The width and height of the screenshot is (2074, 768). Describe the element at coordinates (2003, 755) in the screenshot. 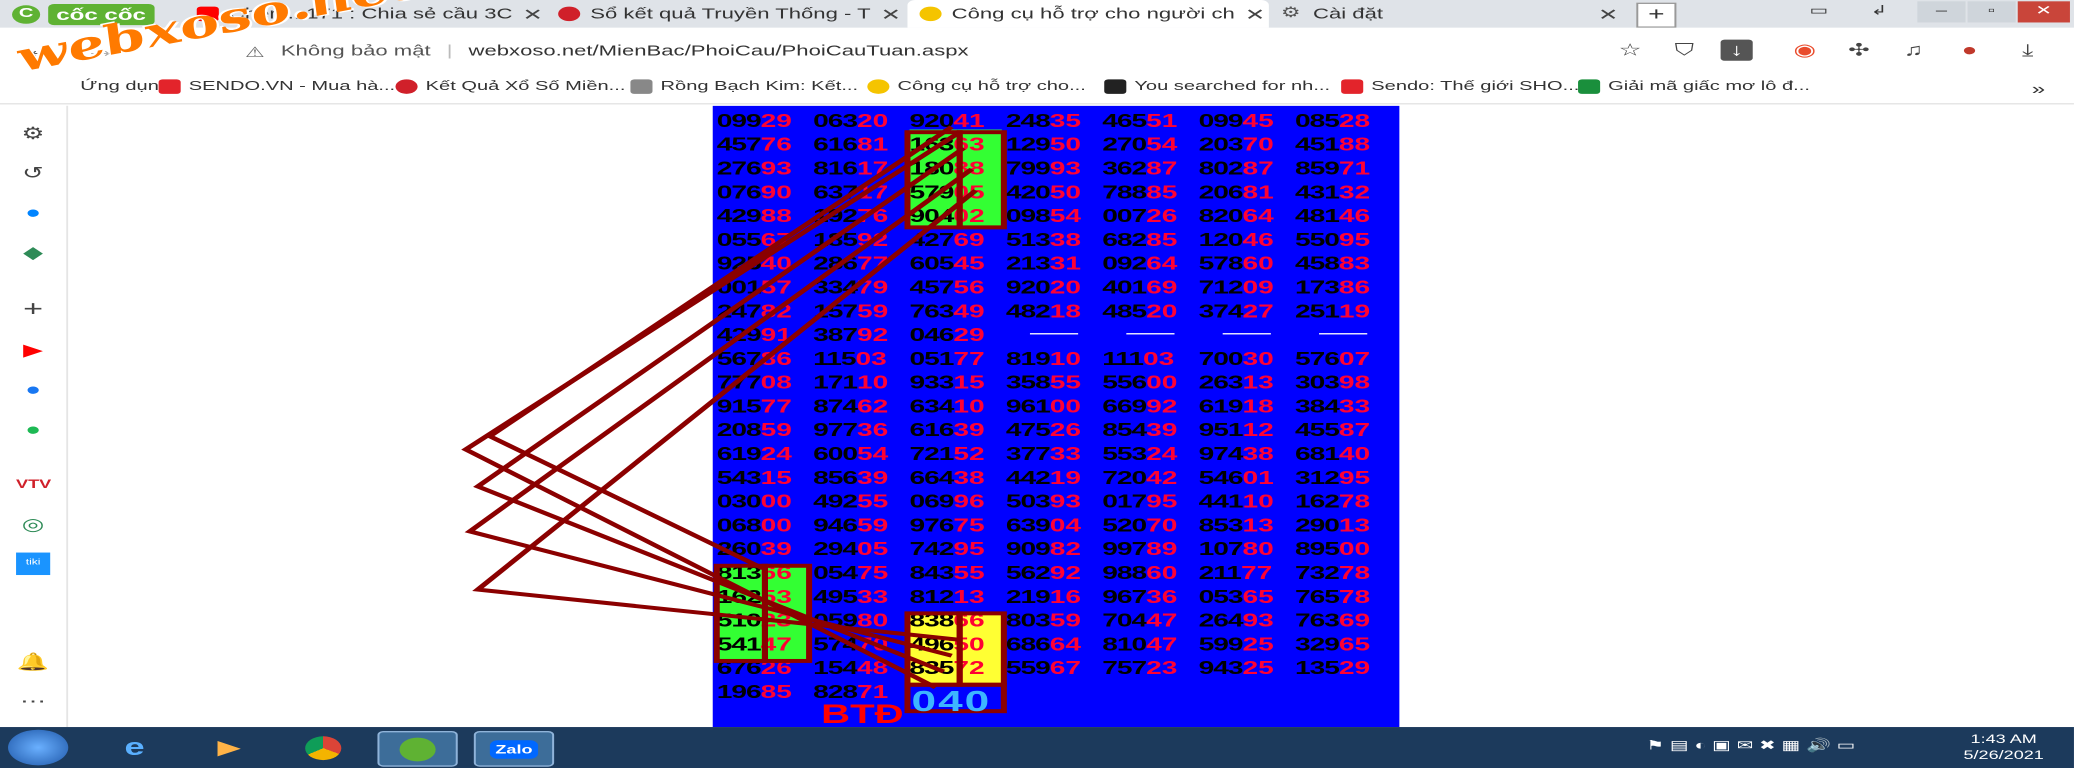

I see `clock-date: 5/26/2021` at that location.